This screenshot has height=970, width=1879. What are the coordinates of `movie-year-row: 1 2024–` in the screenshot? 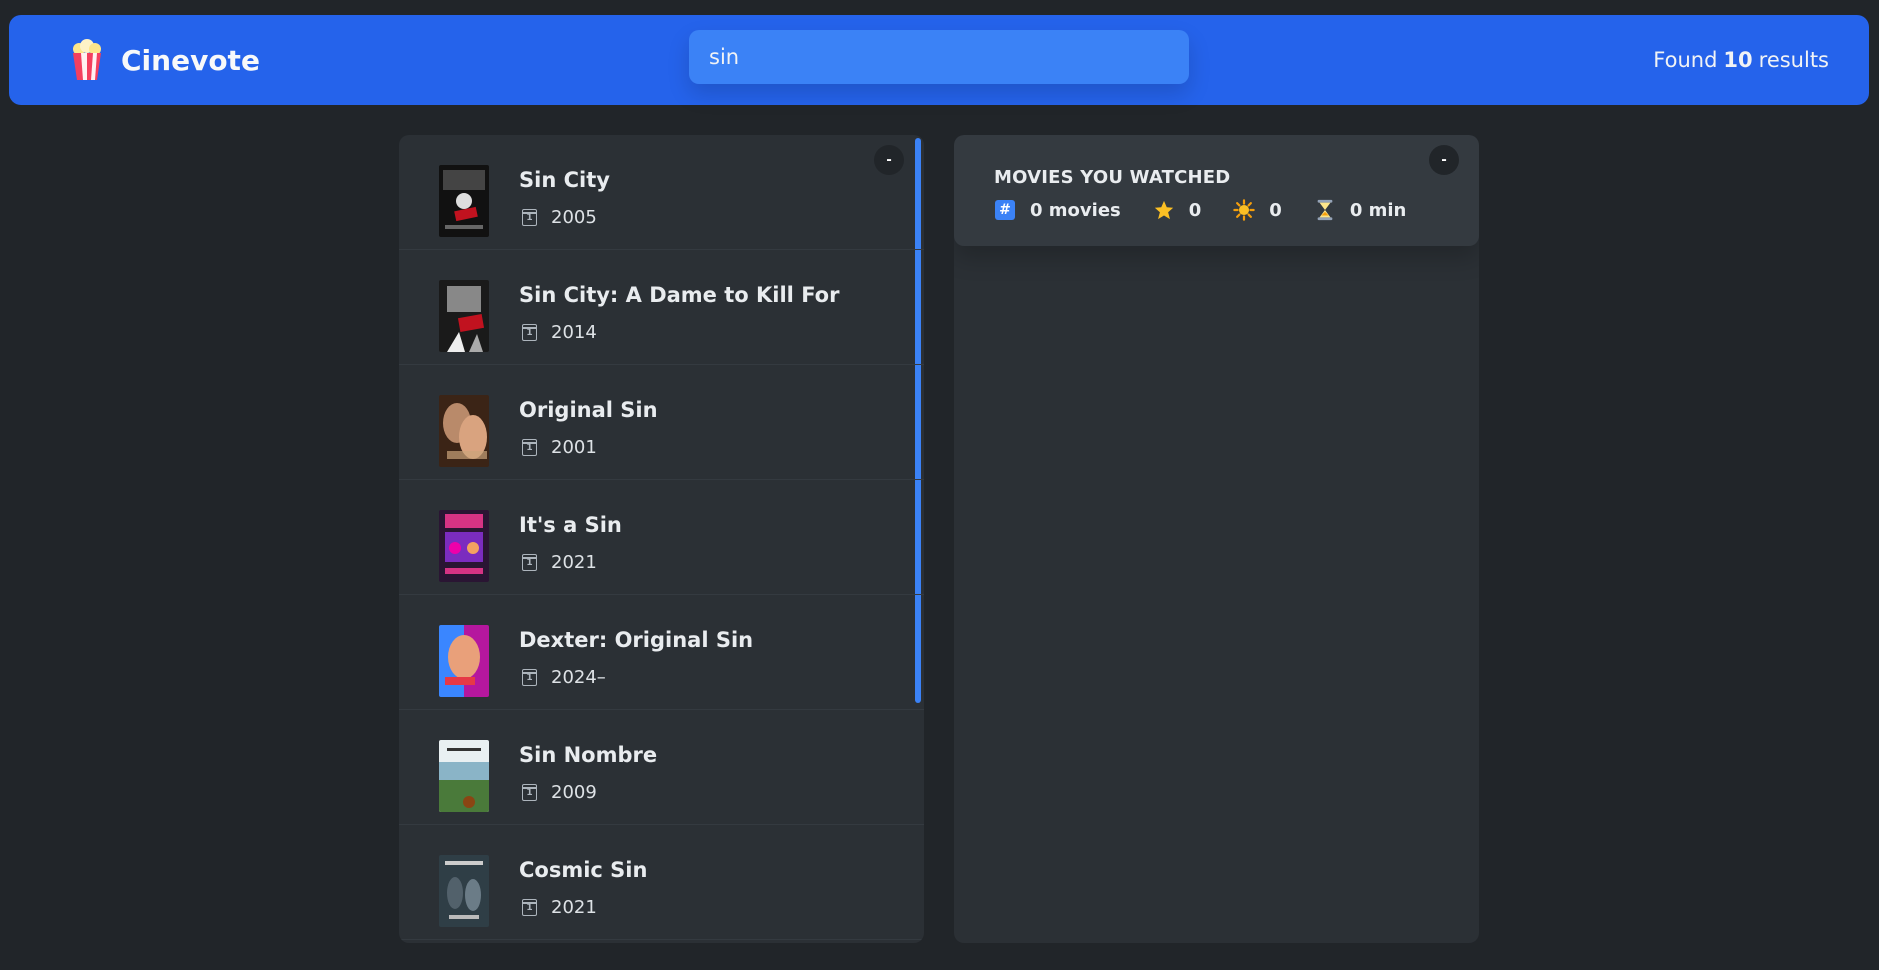 It's located at (562, 677).